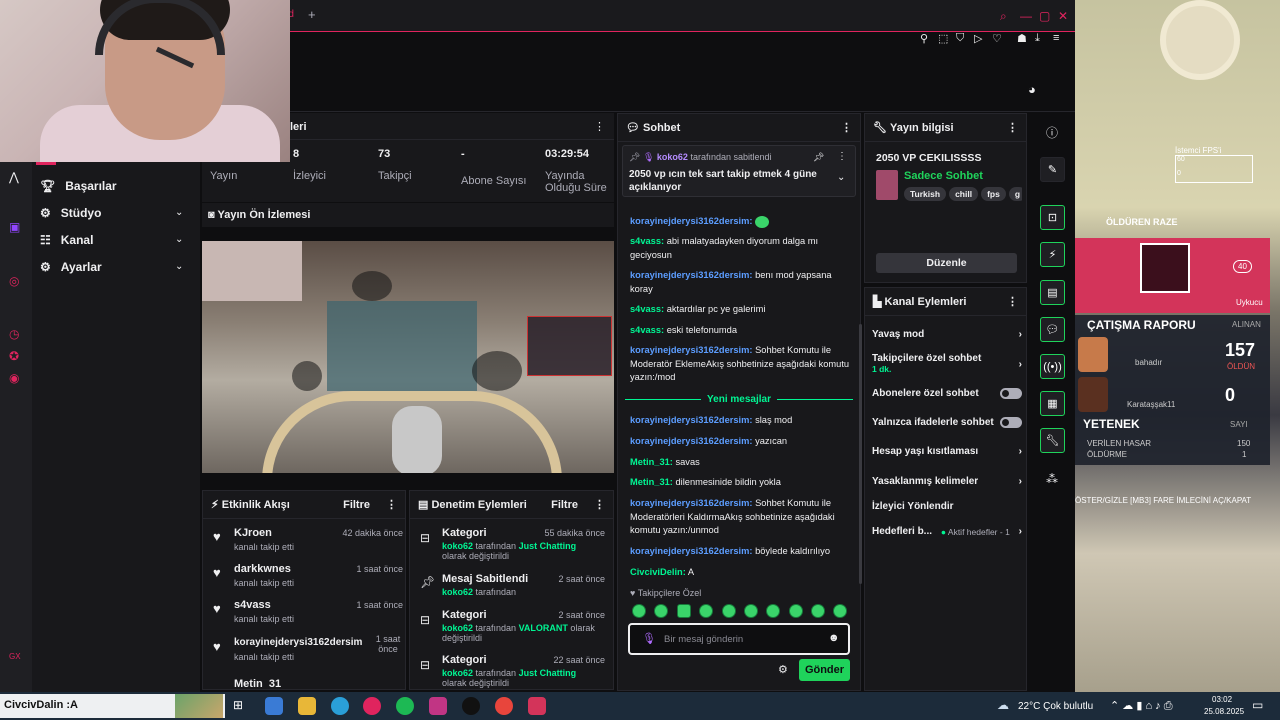 The image size is (1280, 720). What do you see at coordinates (860, 454) in the screenshot?
I see `chat-scrollbar` at bounding box center [860, 454].